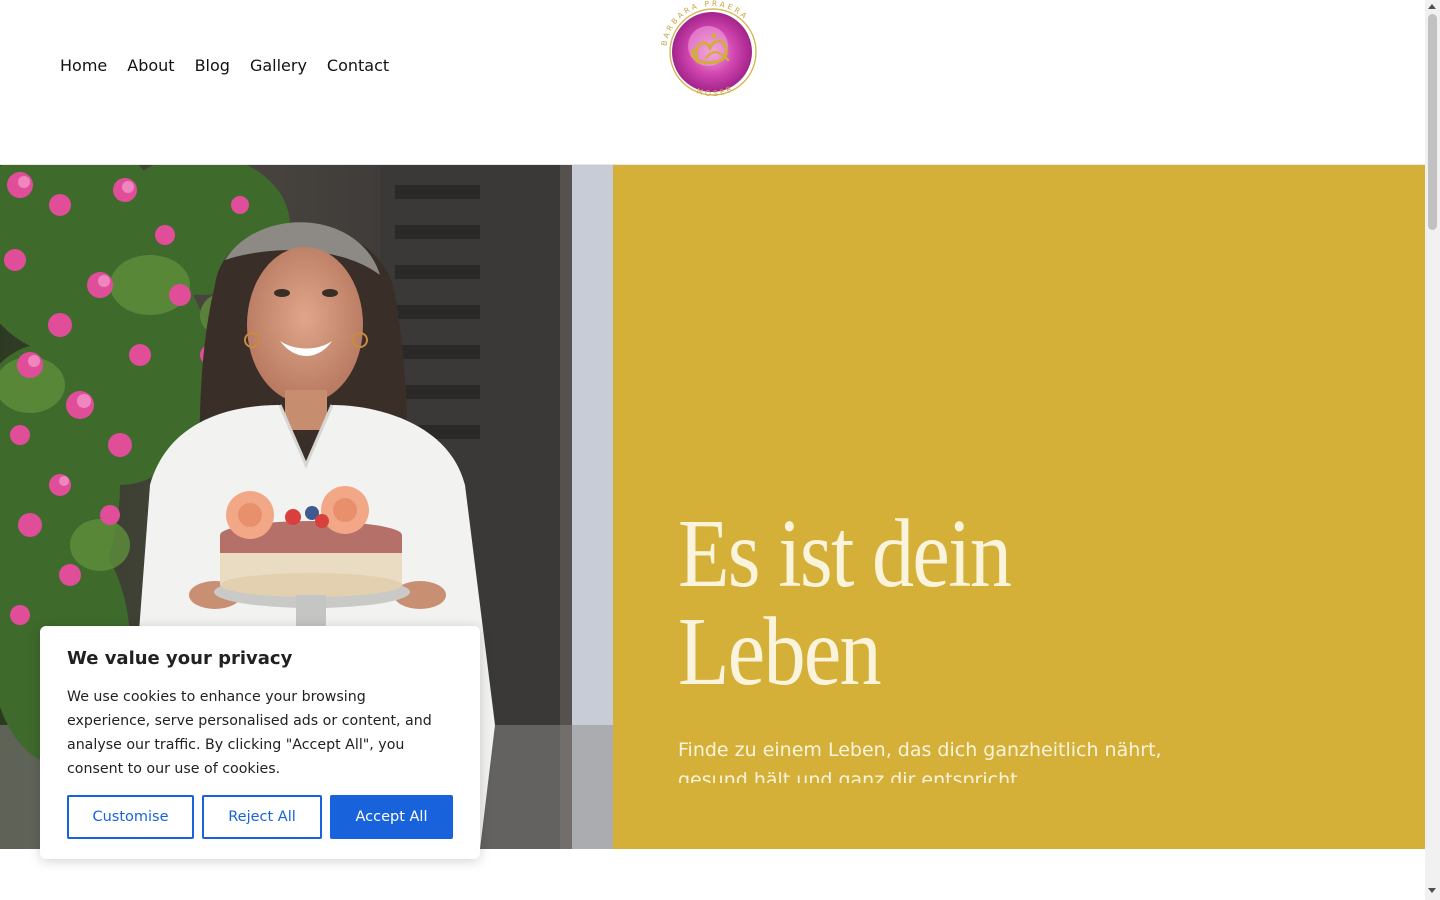 The height and width of the screenshot is (900, 1440). I want to click on accept-all-button: Accept All, so click(391, 817).